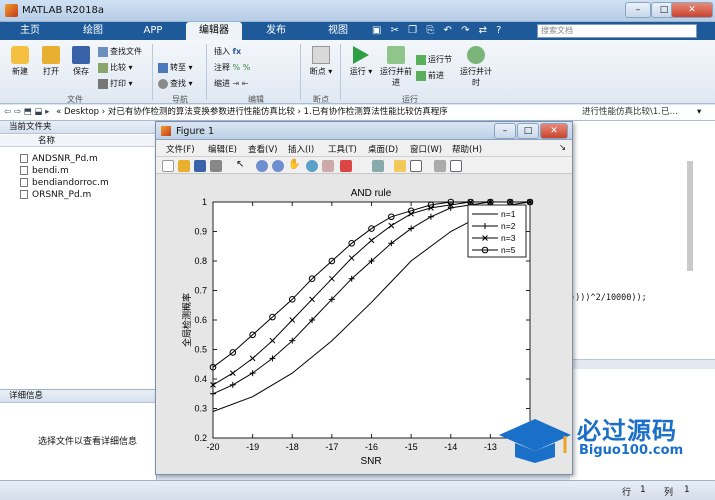 The height and width of the screenshot is (500, 715). I want to click on tab-editor: 编辑器, so click(214, 31).